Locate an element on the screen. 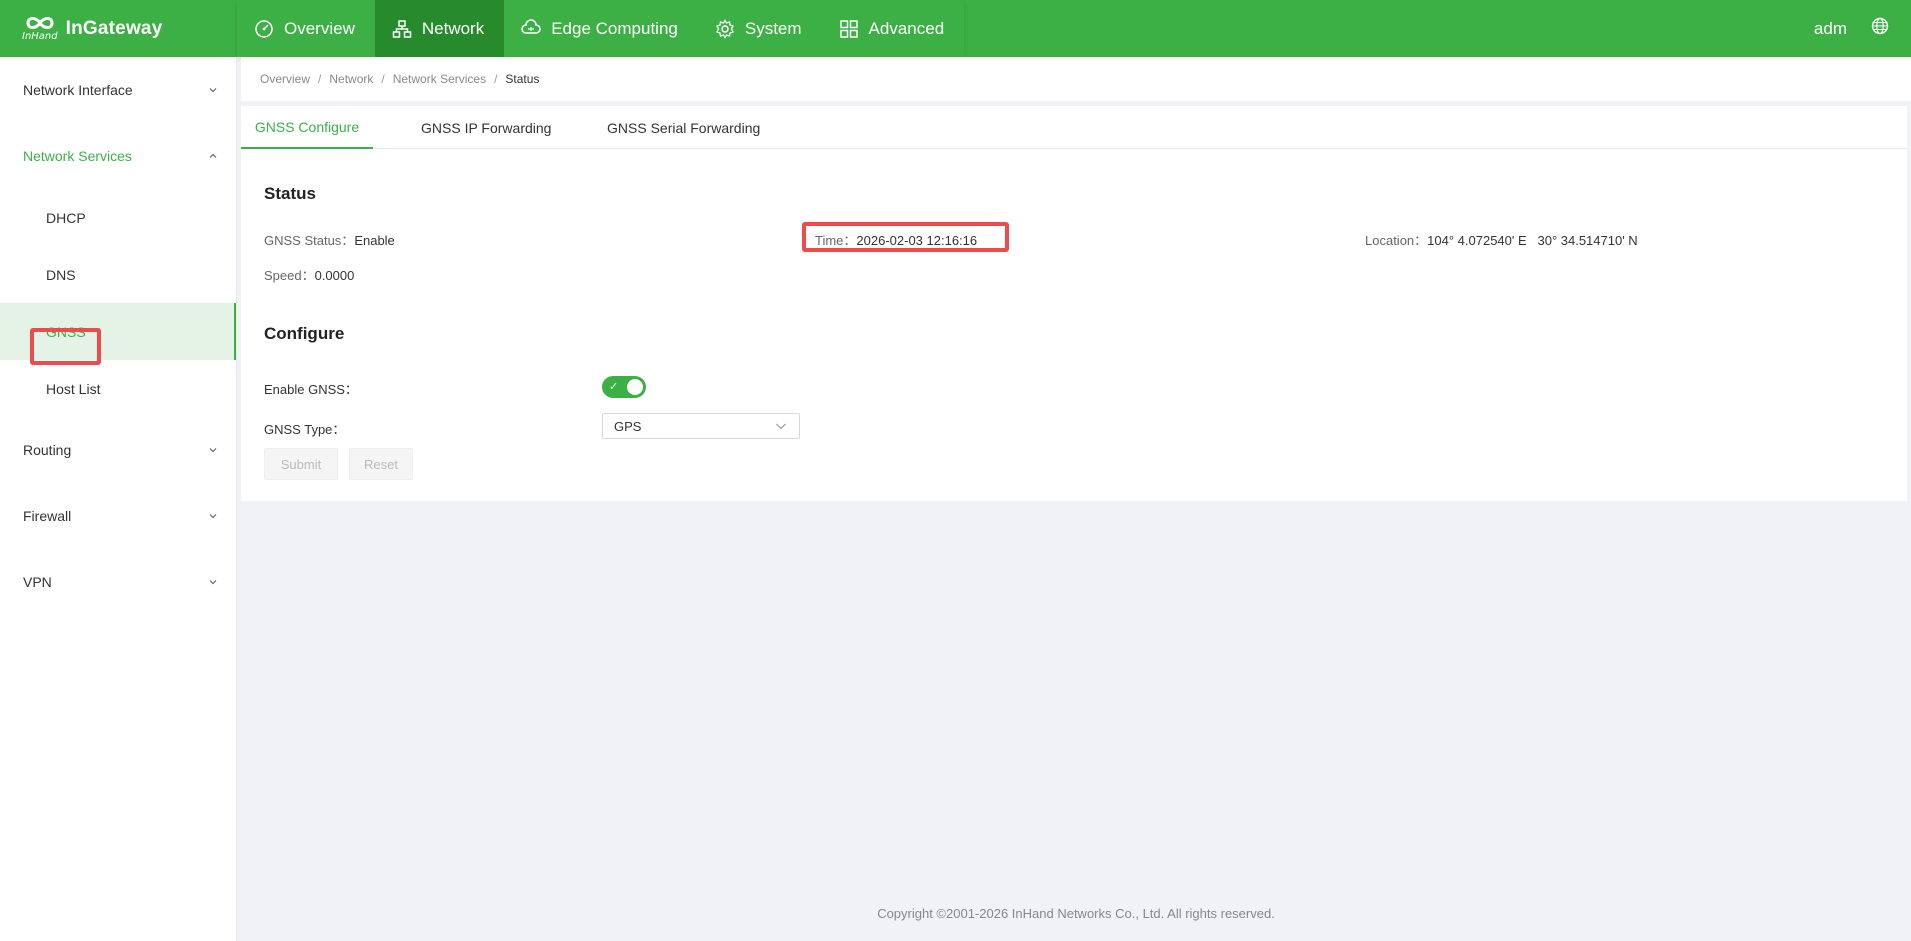 Image resolution: width=1911 pixels, height=941 pixels. sidebar-item-dns: DNS is located at coordinates (118, 274).